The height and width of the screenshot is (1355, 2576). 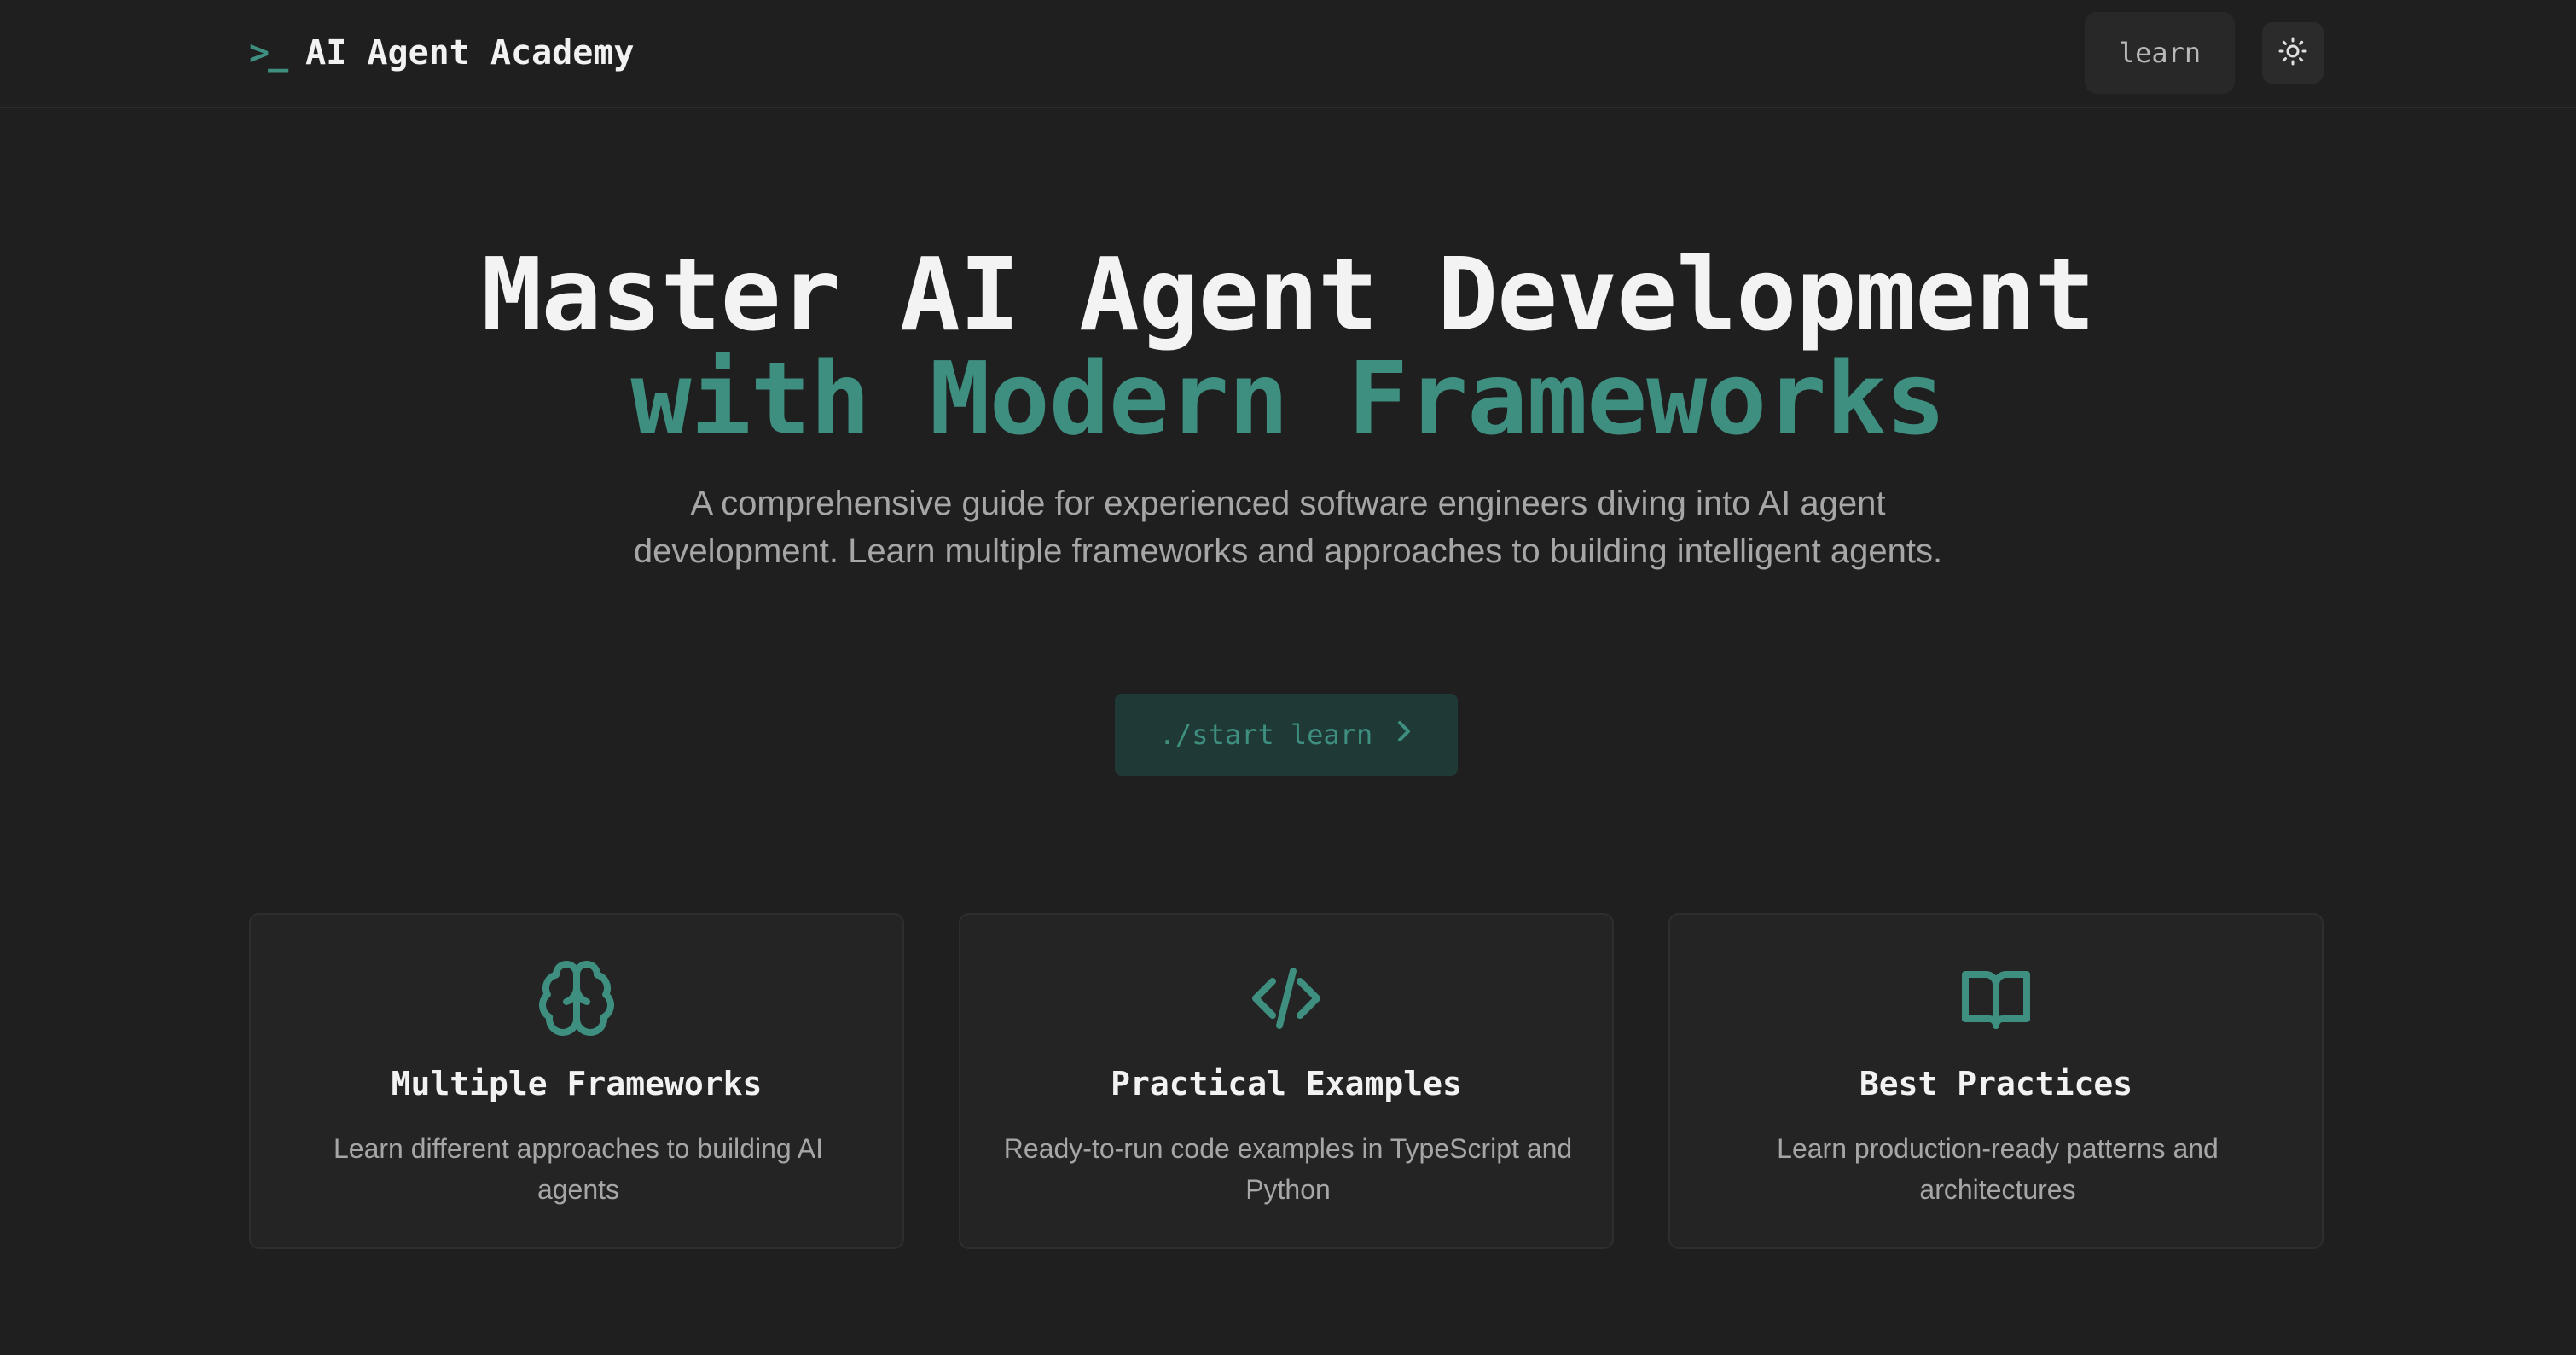 What do you see at coordinates (1288, 398) in the screenshot?
I see `hero-title-line-2: with Modern Frameworks` at bounding box center [1288, 398].